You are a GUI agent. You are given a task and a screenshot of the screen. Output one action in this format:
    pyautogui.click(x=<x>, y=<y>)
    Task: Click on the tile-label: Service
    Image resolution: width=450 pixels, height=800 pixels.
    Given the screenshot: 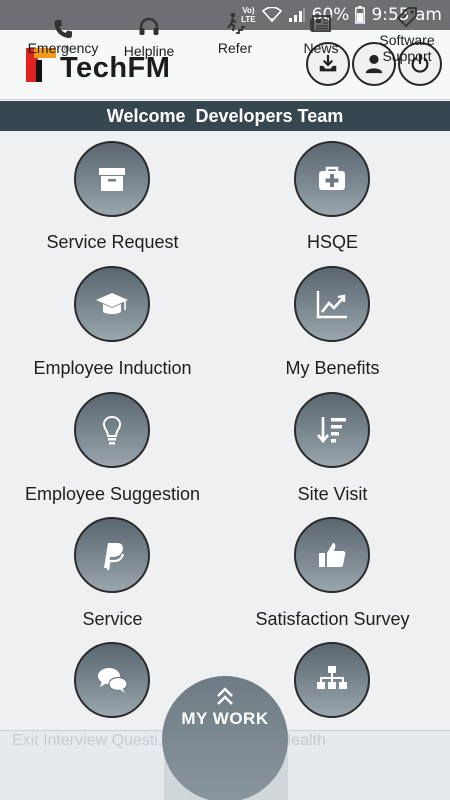 What is the action you would take?
    pyautogui.click(x=112, y=619)
    